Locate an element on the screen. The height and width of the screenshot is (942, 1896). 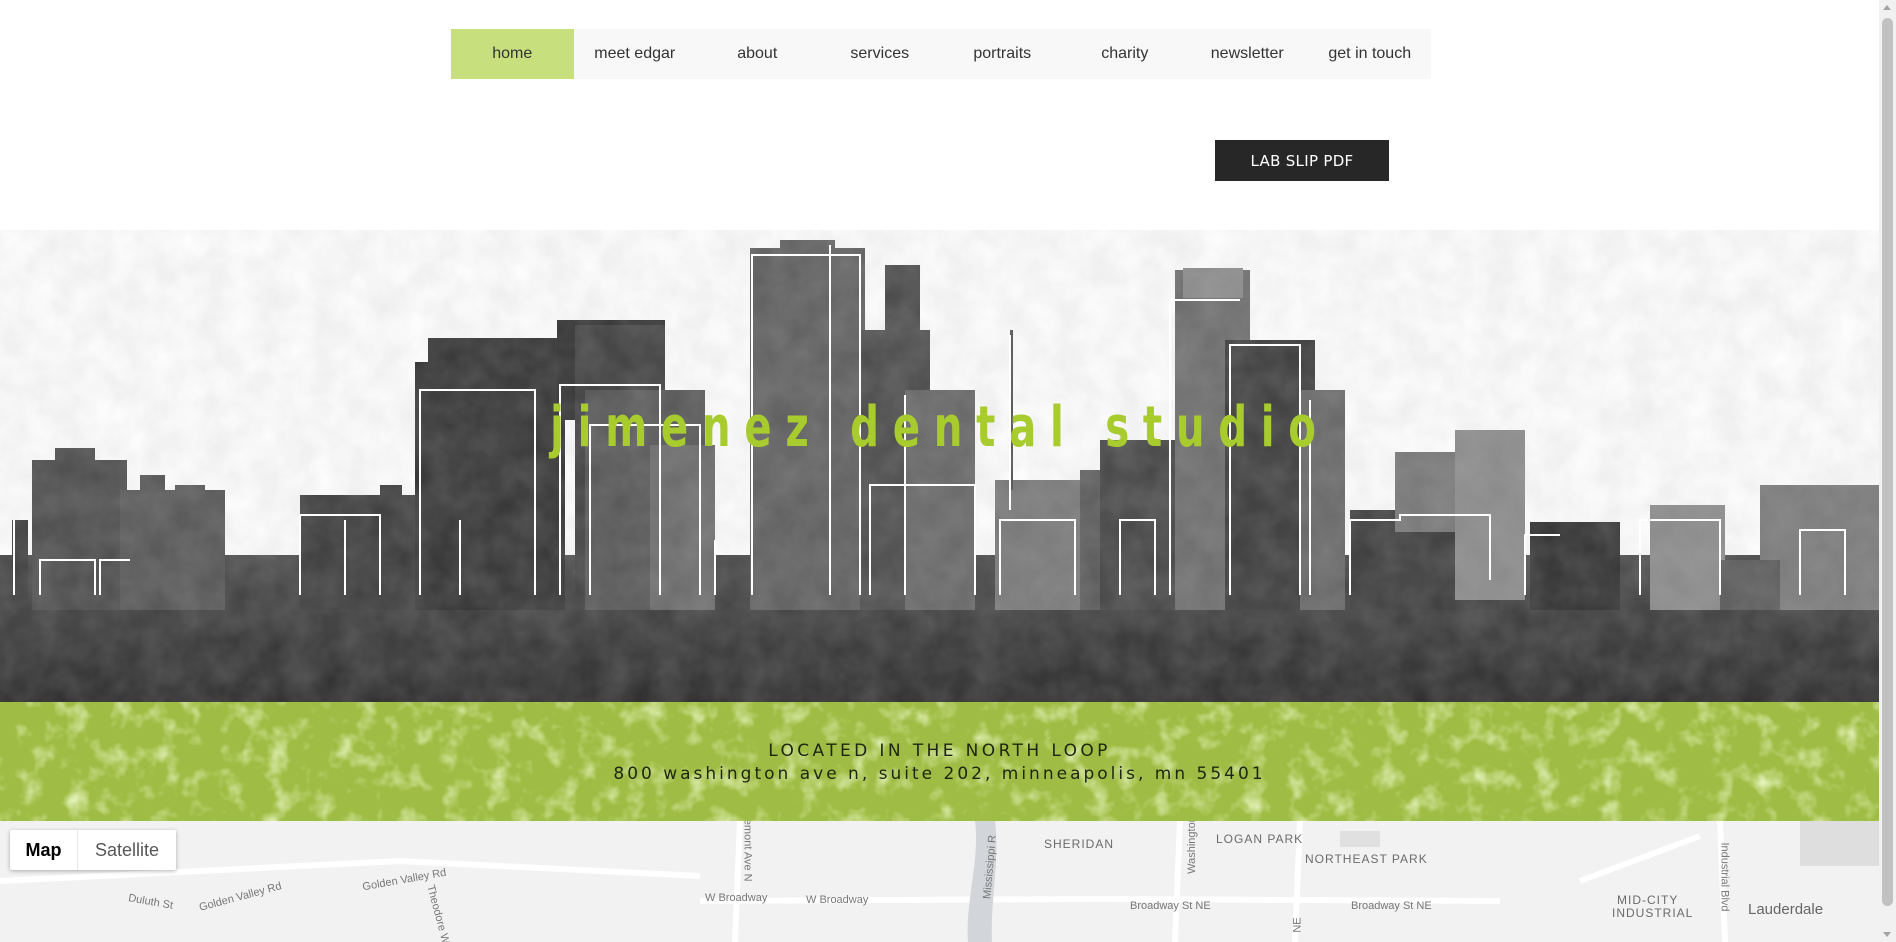
map-label-mid-city: MID-CITY is located at coordinates (1648, 900).